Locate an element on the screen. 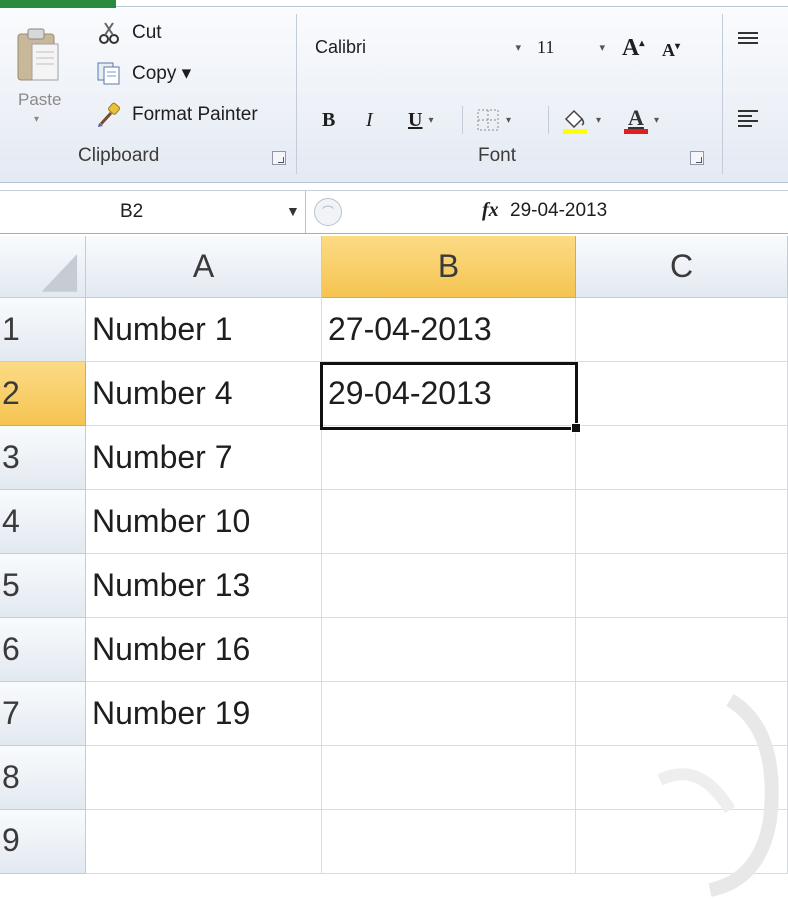  row-number: 5 is located at coordinates (11, 585).